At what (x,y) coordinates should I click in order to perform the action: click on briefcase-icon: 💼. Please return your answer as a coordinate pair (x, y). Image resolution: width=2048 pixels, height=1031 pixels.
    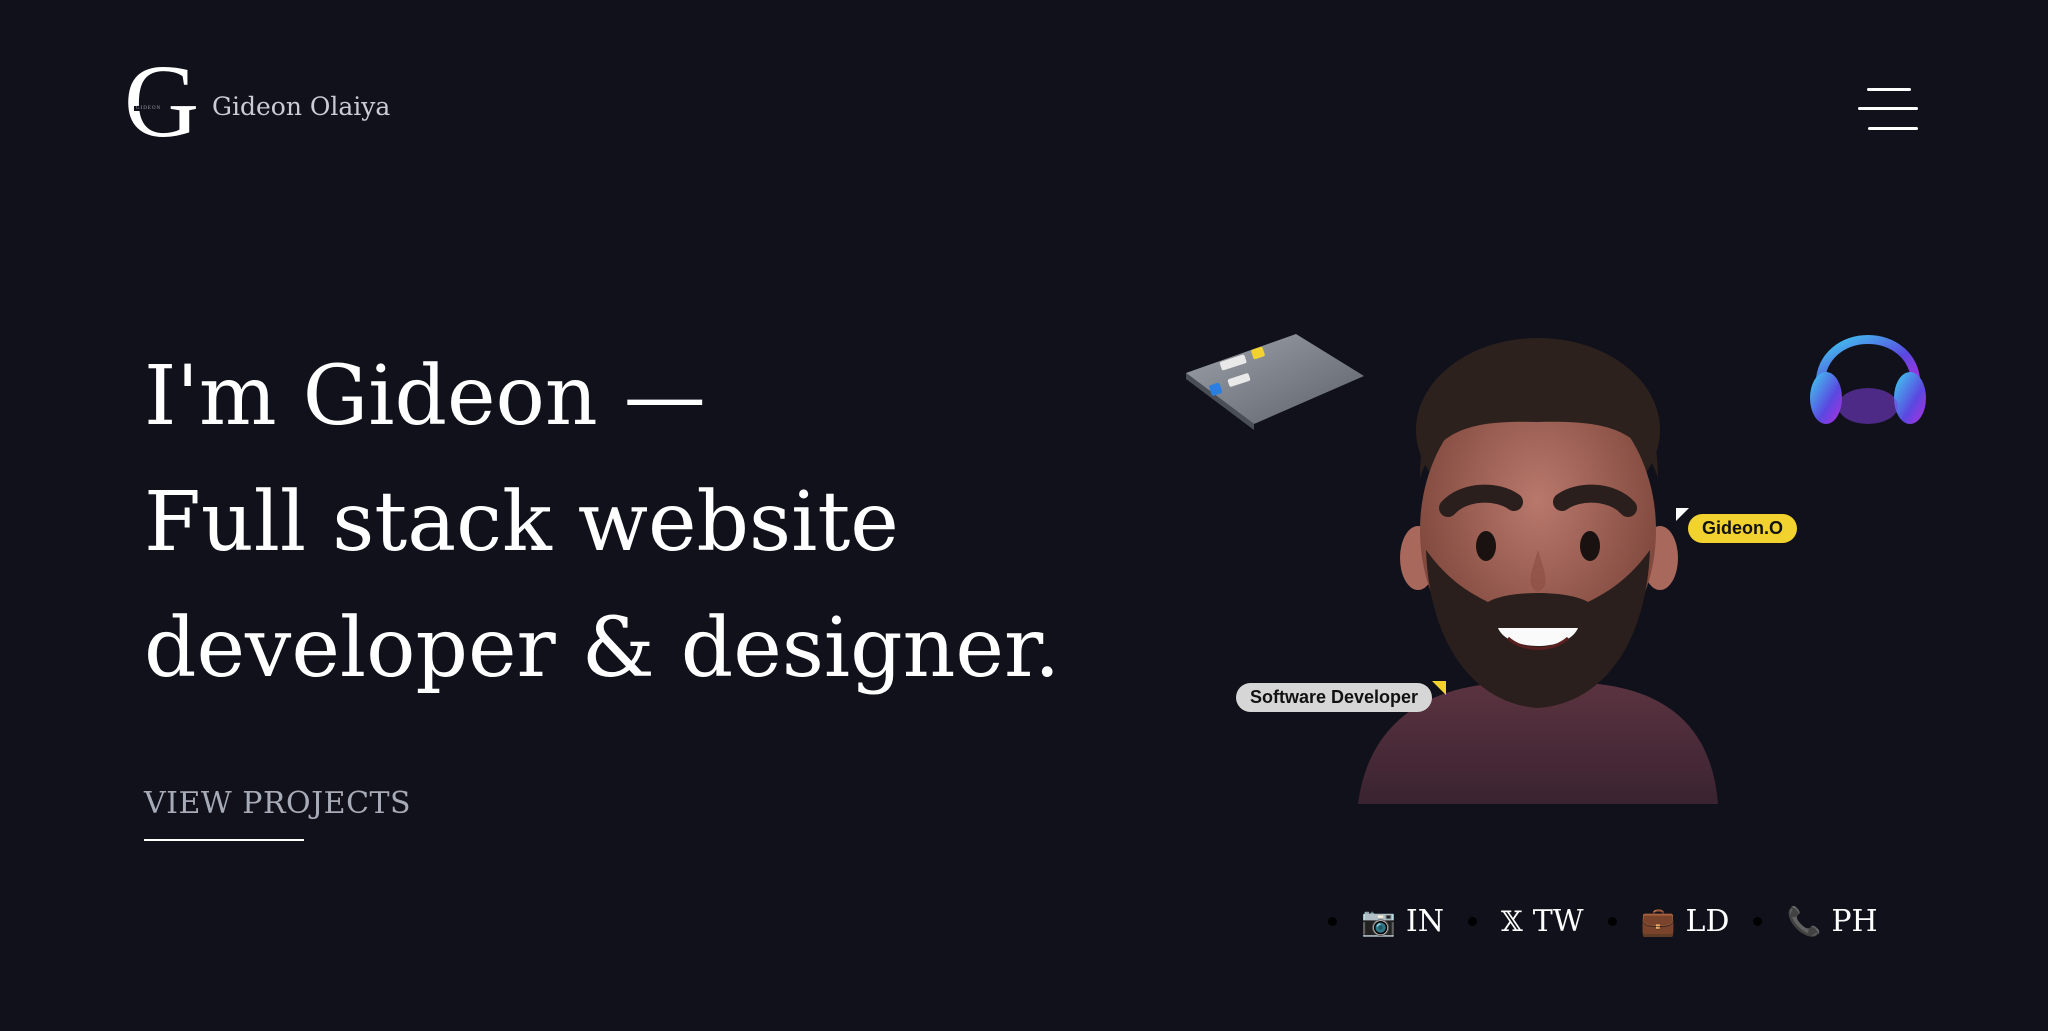
    Looking at the image, I should click on (1658, 921).